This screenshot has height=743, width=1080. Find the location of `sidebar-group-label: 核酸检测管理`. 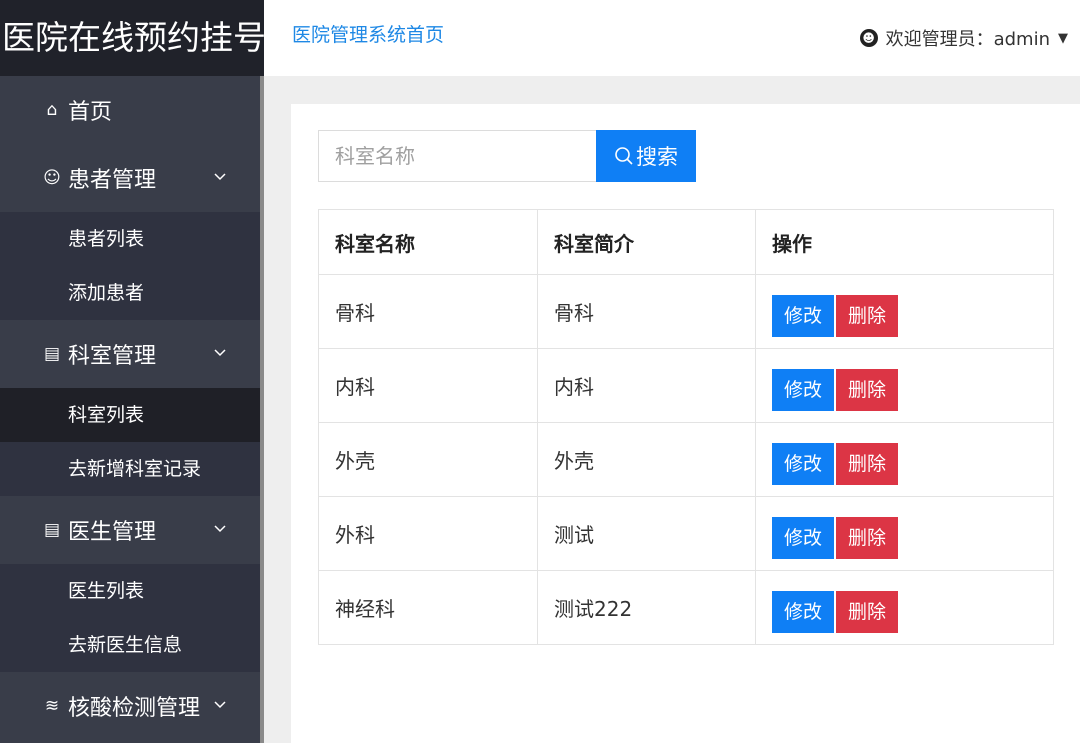

sidebar-group-label: 核酸检测管理 is located at coordinates (134, 708).